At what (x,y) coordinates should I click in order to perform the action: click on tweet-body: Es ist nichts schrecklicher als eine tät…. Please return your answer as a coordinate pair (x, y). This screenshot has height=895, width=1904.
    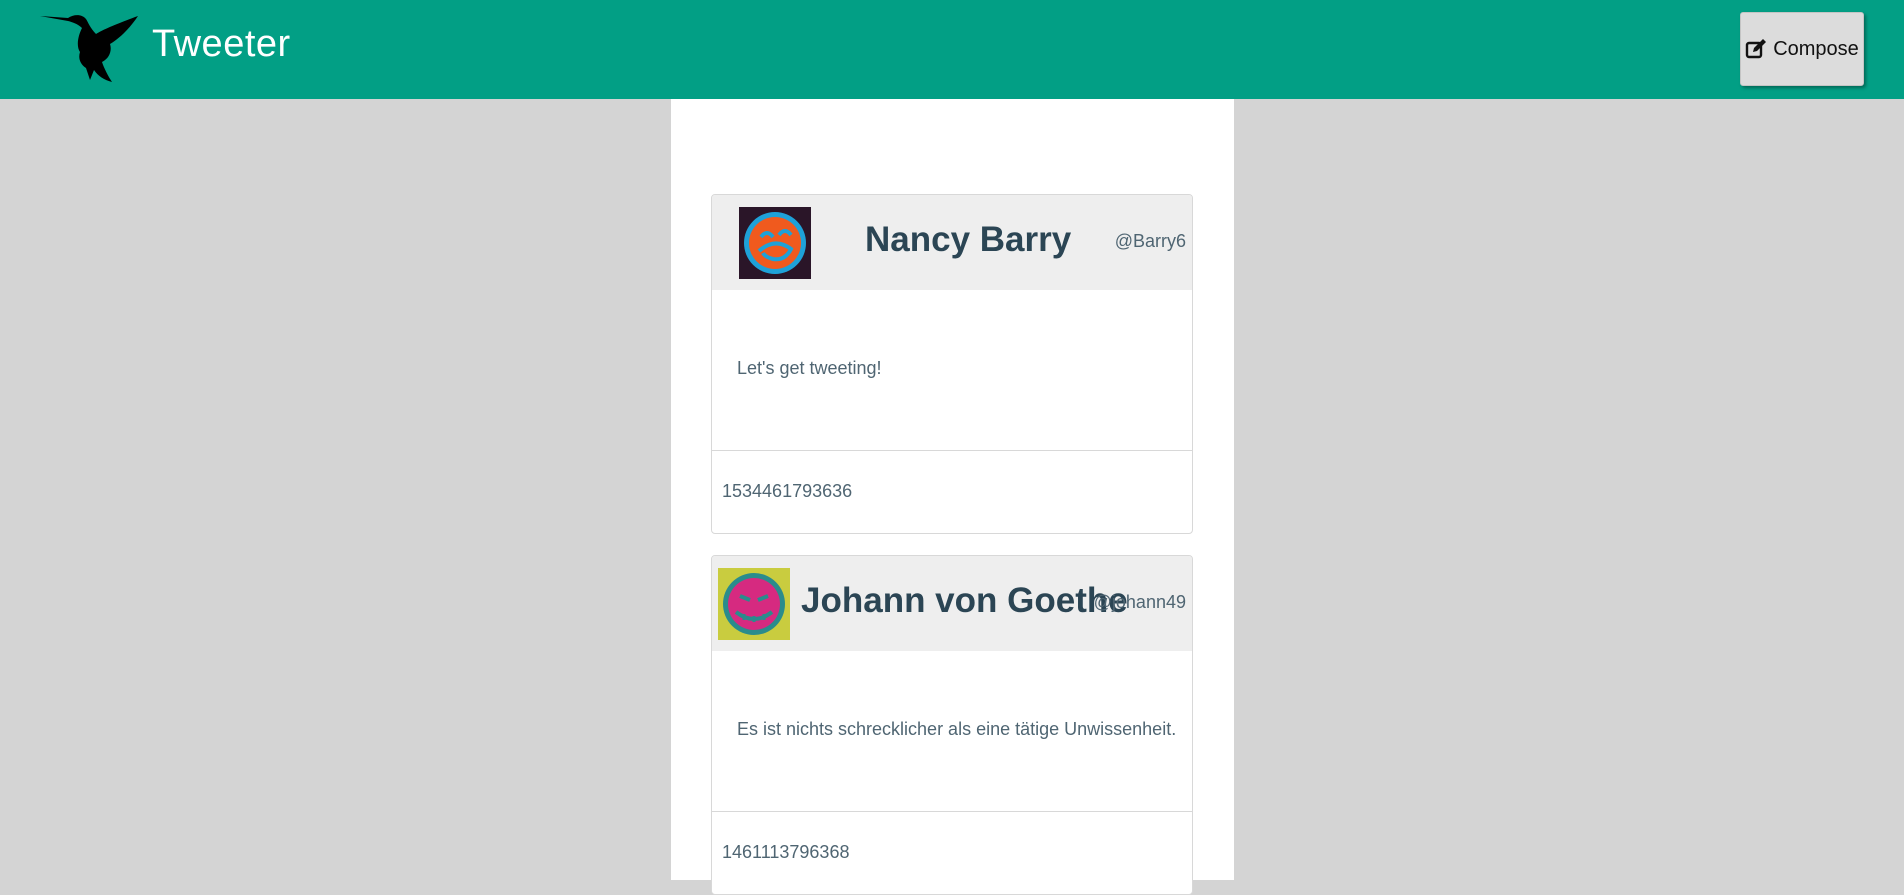
    Looking at the image, I should click on (952, 731).